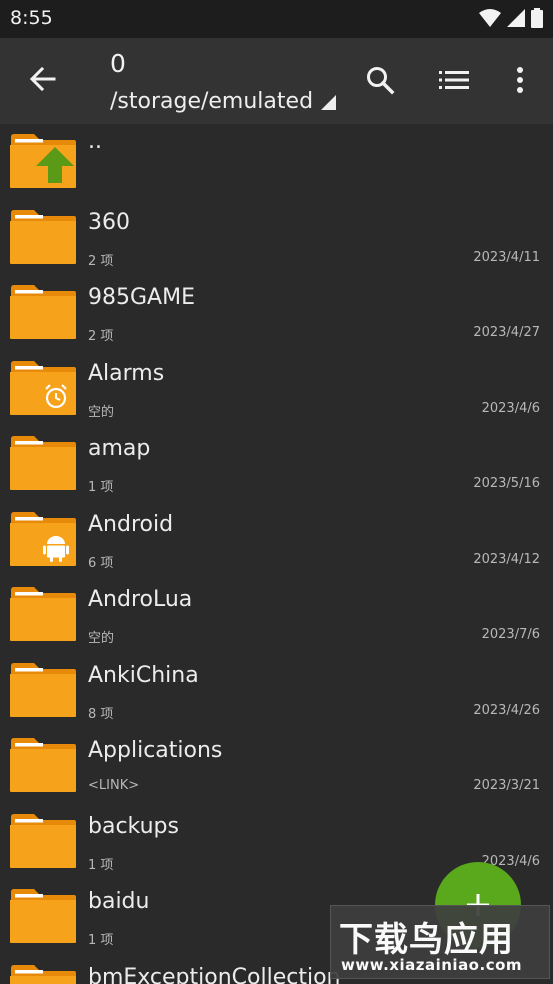 The height and width of the screenshot is (984, 553). Describe the element at coordinates (133, 826) in the screenshot. I see `file-name: backups` at that location.